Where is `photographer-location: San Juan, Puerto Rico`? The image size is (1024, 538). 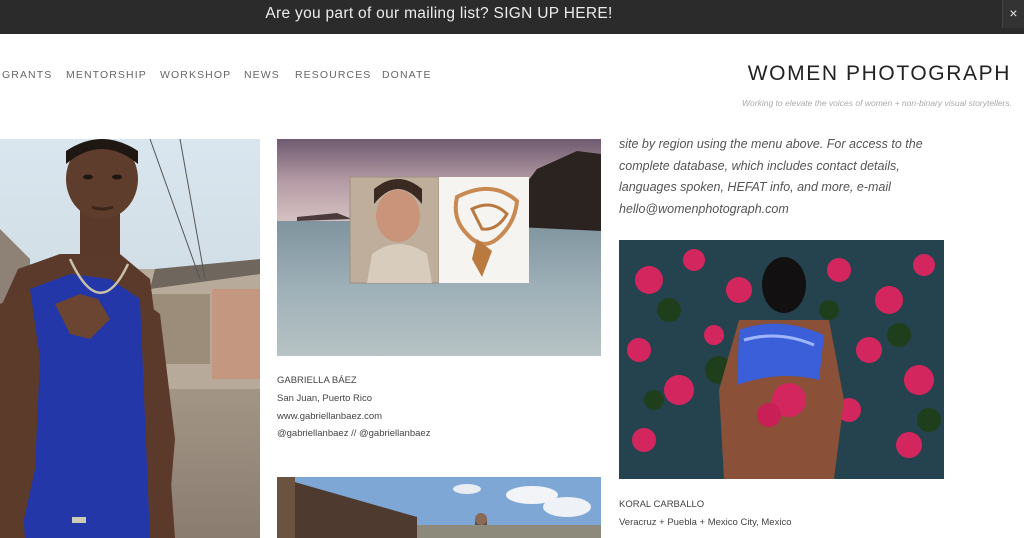
photographer-location: San Juan, Puerto Rico is located at coordinates (325, 398).